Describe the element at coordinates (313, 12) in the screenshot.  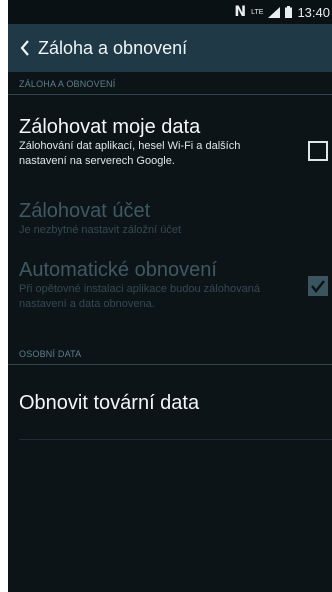
I see `clock: 13:40` at that location.